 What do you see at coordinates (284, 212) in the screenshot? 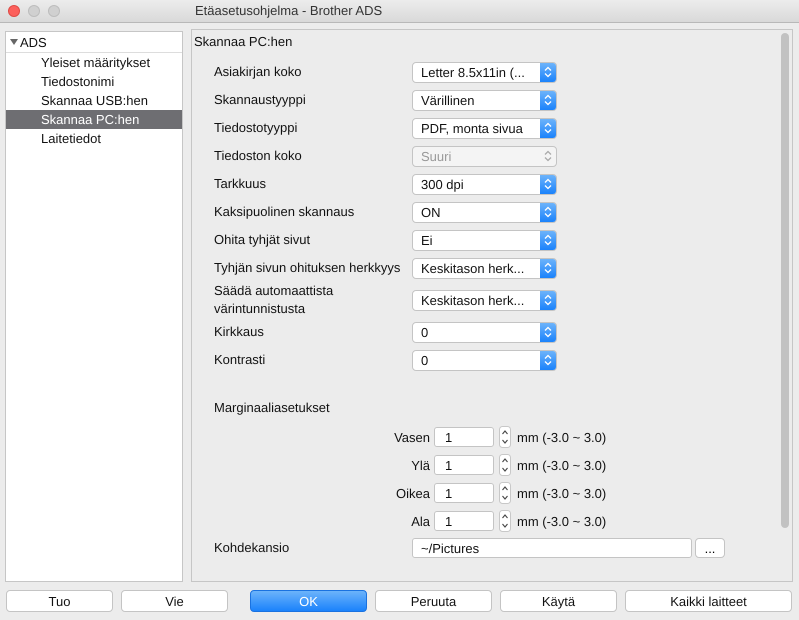
I see `setting-label: Kaksipuolinen skannaus` at bounding box center [284, 212].